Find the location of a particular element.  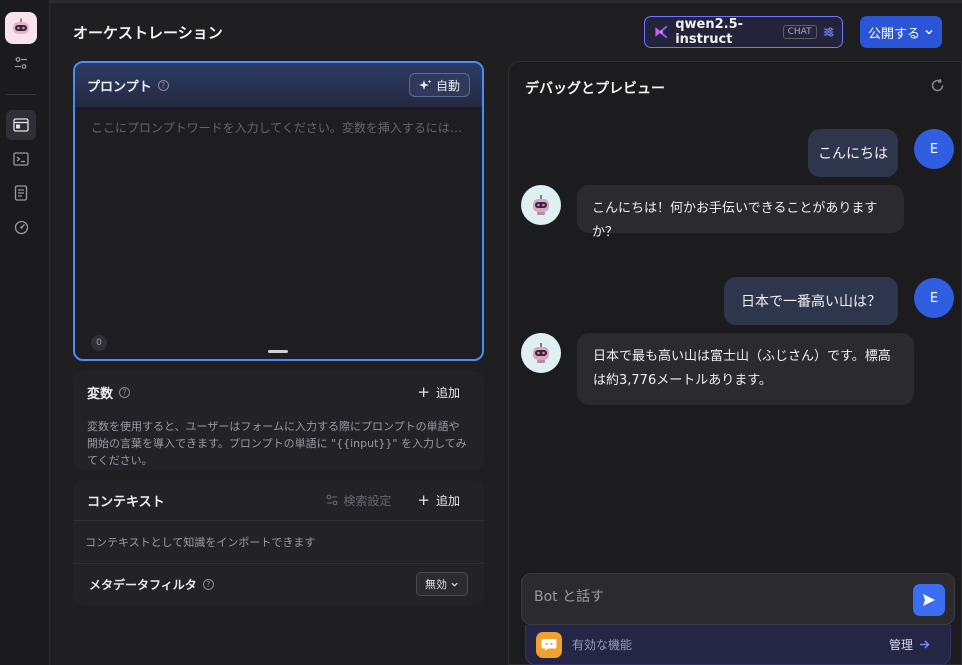

metadata-filter-value: 無効 is located at coordinates (436, 584).